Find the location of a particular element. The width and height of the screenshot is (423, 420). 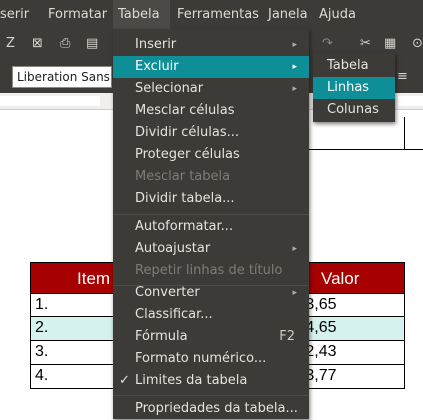

menu-formatar: Formatar is located at coordinates (77, 14).